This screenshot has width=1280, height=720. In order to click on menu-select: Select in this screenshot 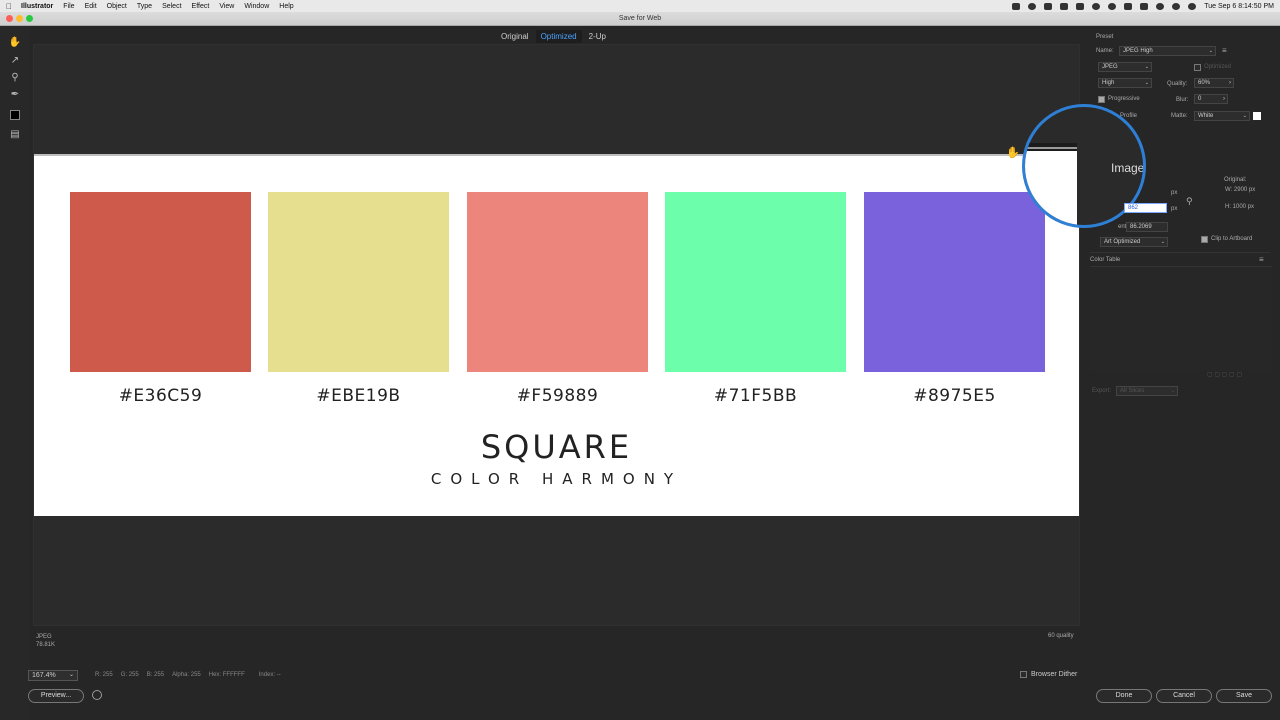, I will do `click(171, 6)`.